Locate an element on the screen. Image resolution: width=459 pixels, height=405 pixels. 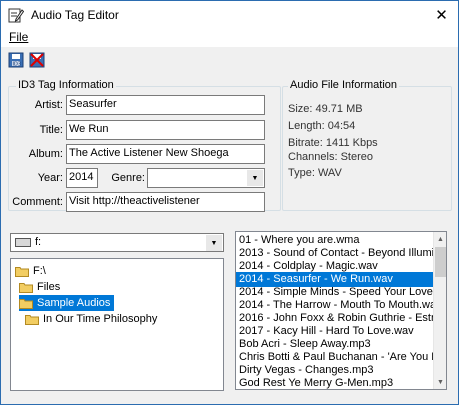
year-field: 2014 is located at coordinates (82, 178).